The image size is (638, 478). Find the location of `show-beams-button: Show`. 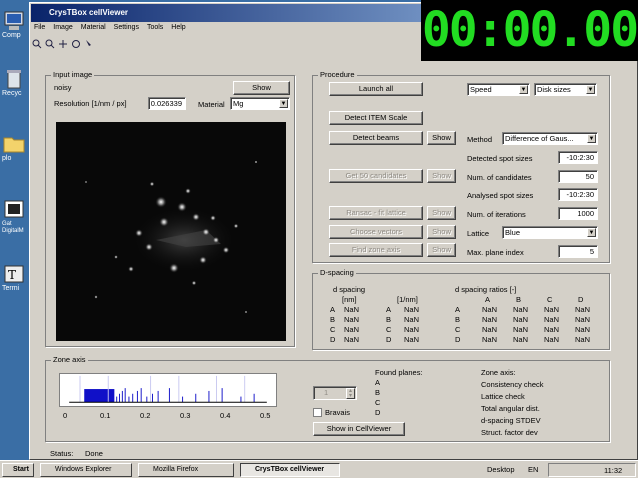

show-beams-button: Show is located at coordinates (441, 138).